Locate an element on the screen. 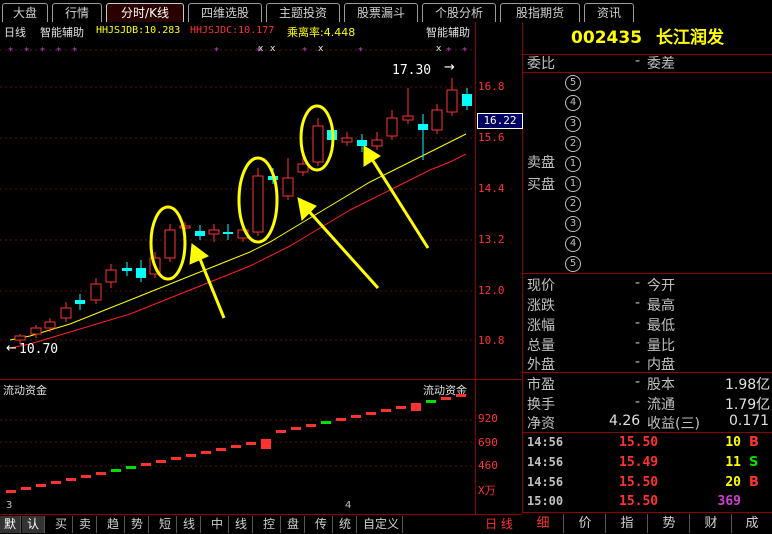 Image resolution: width=772 pixels, height=534 pixels. stock-name: 长江润发 is located at coordinates (689, 38).